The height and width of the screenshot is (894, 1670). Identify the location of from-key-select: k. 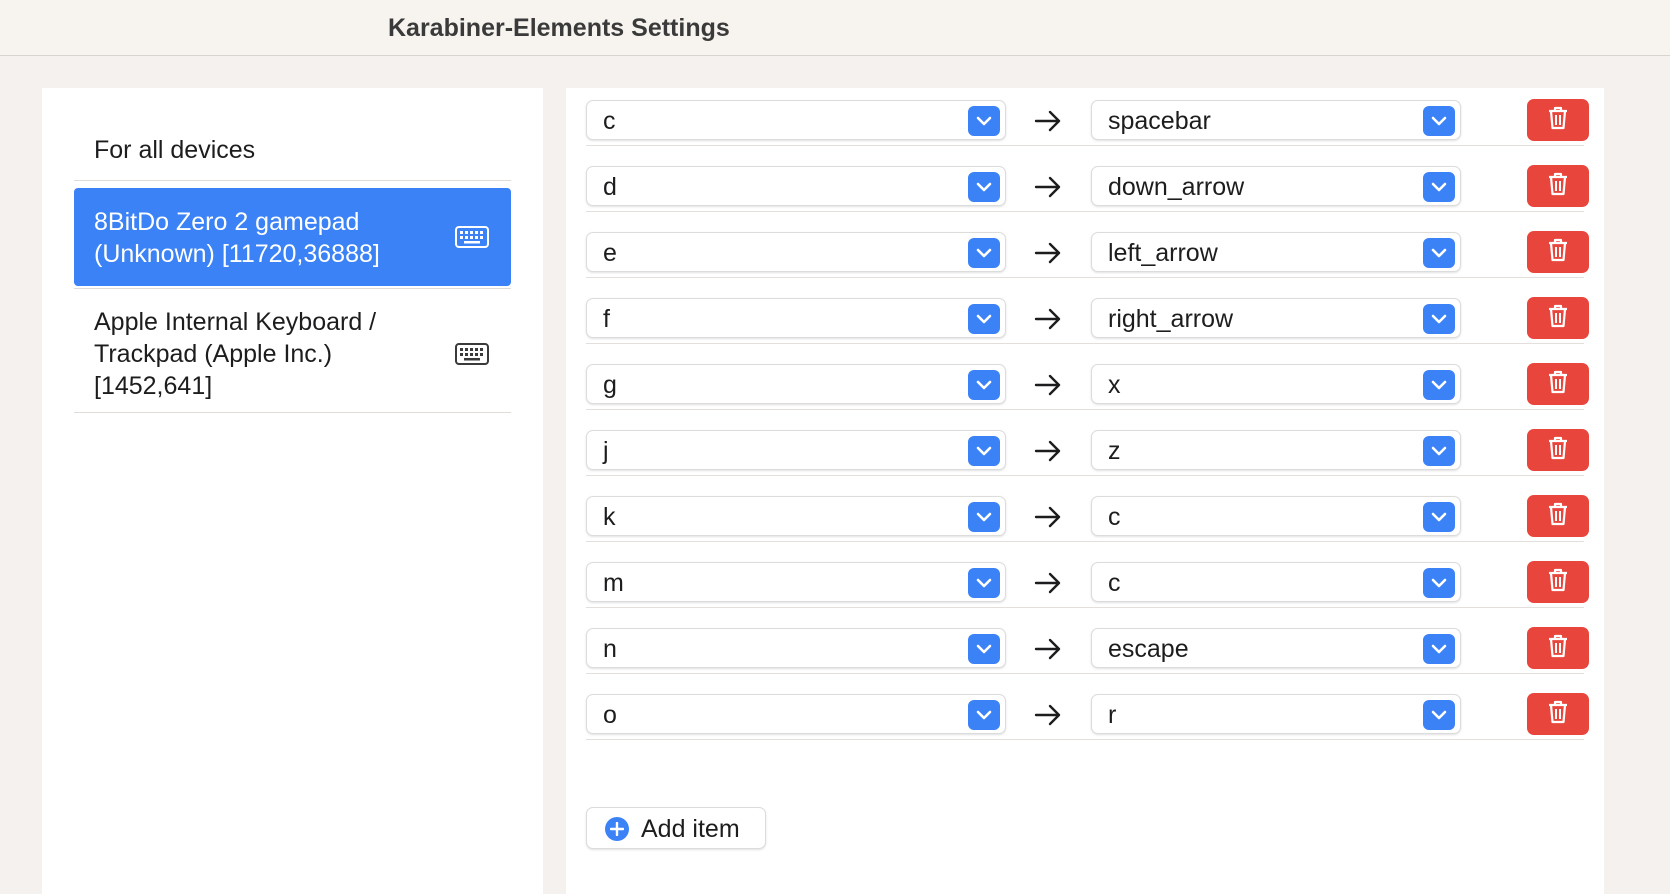
(796, 516).